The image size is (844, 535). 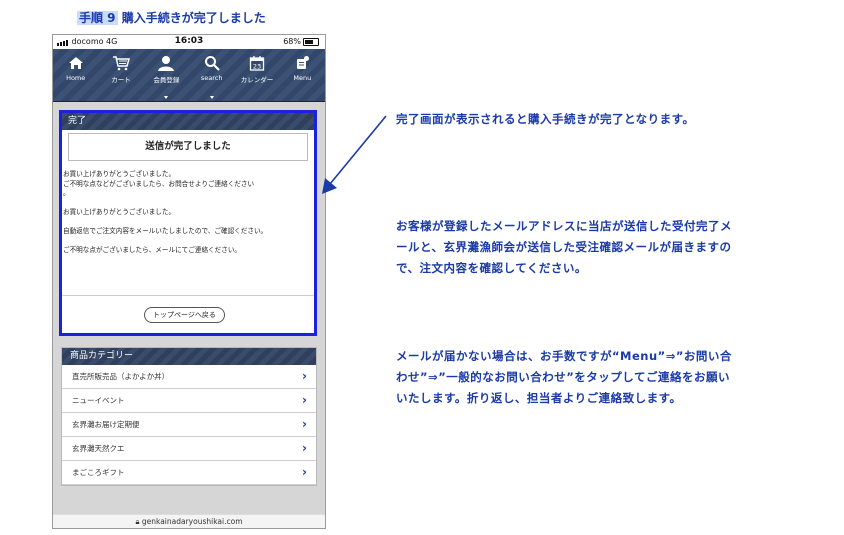 I want to click on note-completion: 完了画面が表示されると購入手続きが完了となります。, so click(x=545, y=119).